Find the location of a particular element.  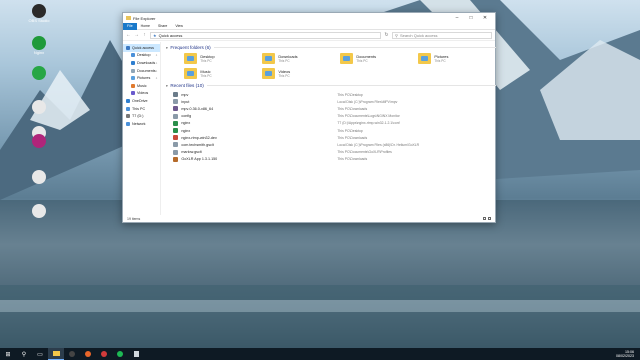

tab-share: Share is located at coordinates (162, 26).